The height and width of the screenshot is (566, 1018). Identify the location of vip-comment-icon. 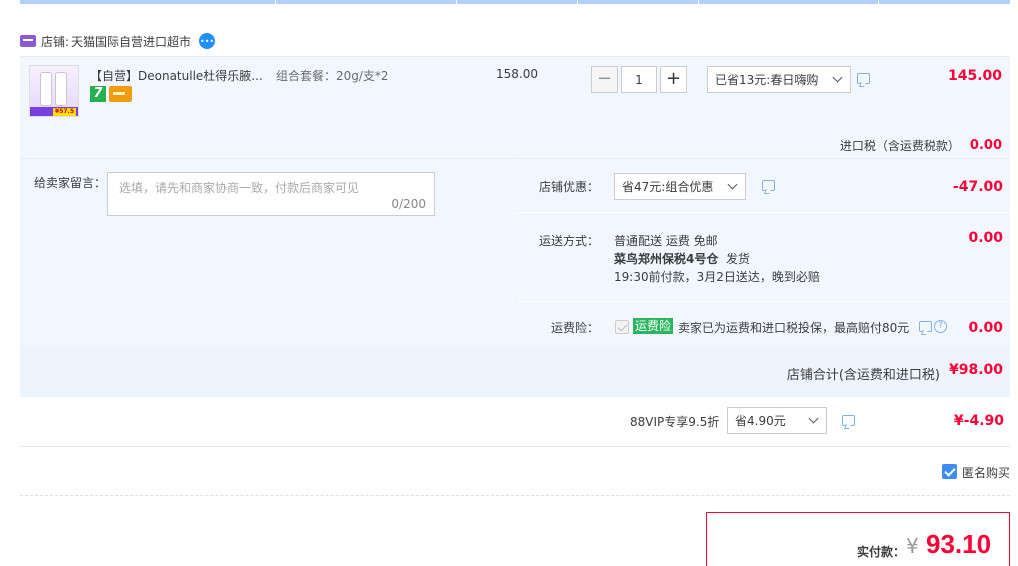
(848, 420).